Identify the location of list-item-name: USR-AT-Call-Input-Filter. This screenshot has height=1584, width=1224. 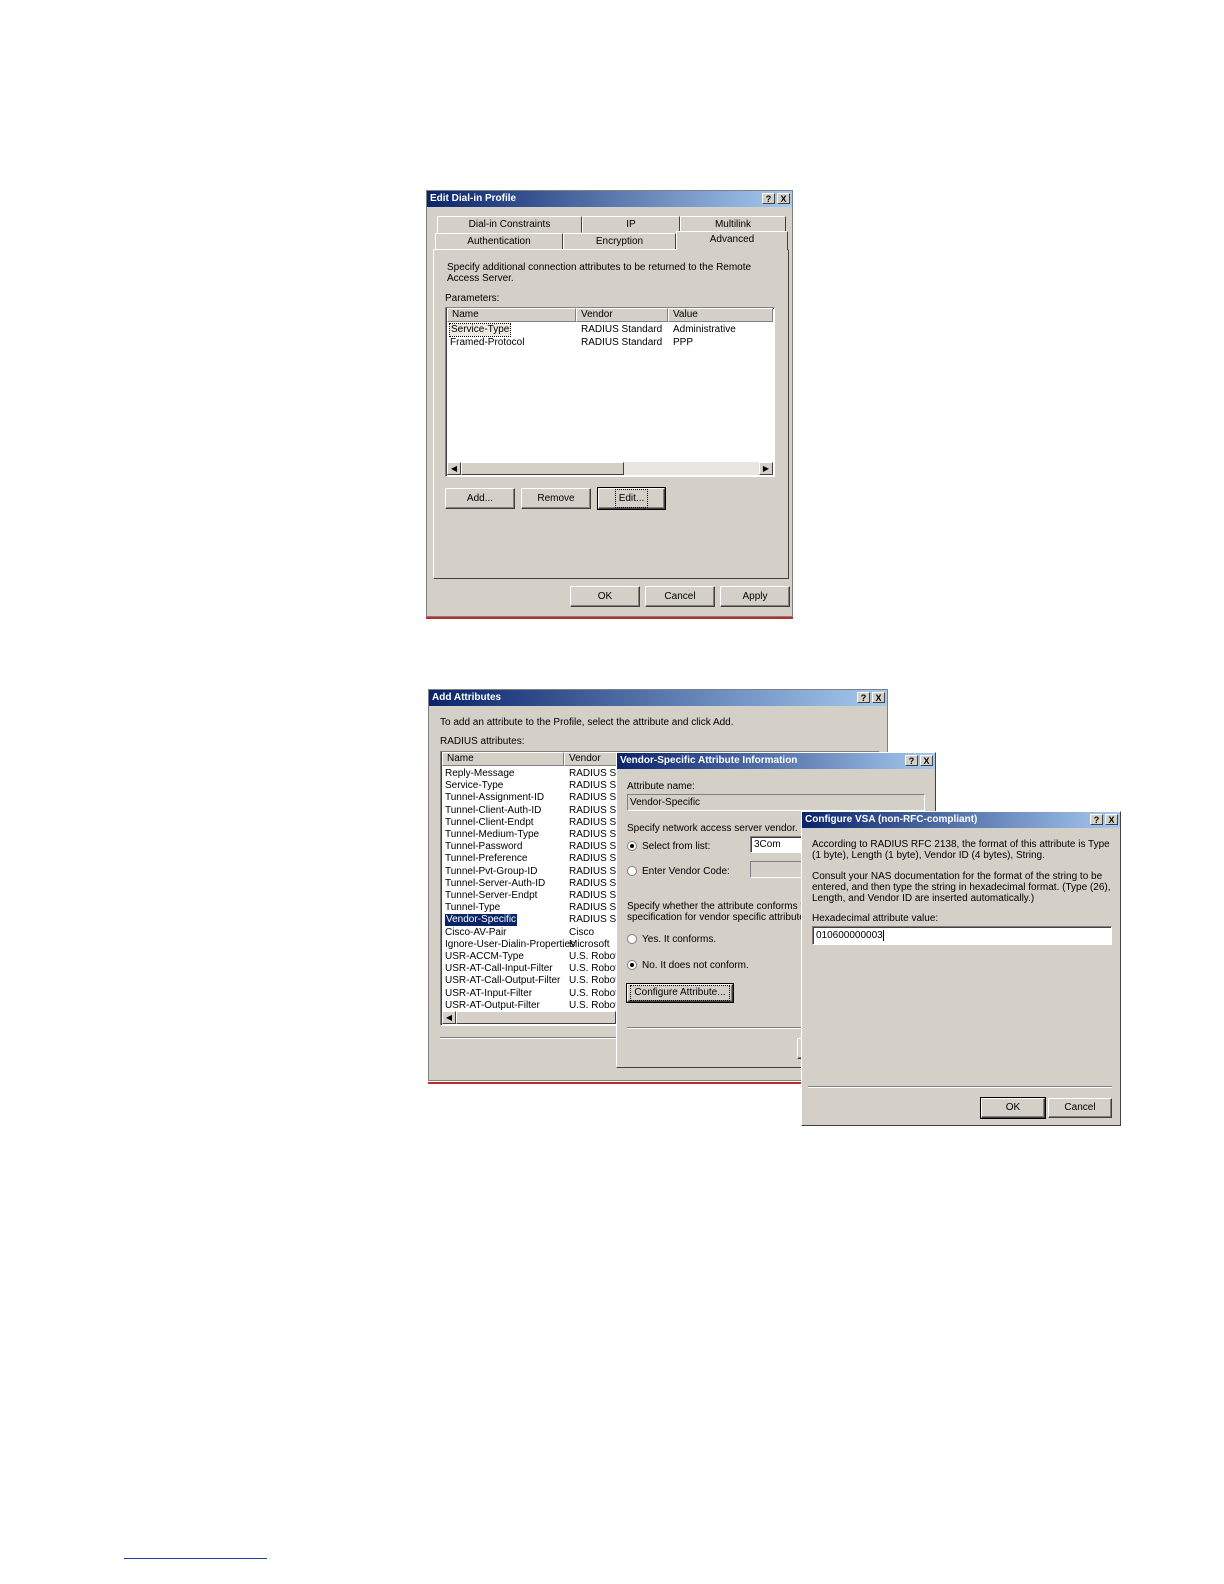
(499, 969).